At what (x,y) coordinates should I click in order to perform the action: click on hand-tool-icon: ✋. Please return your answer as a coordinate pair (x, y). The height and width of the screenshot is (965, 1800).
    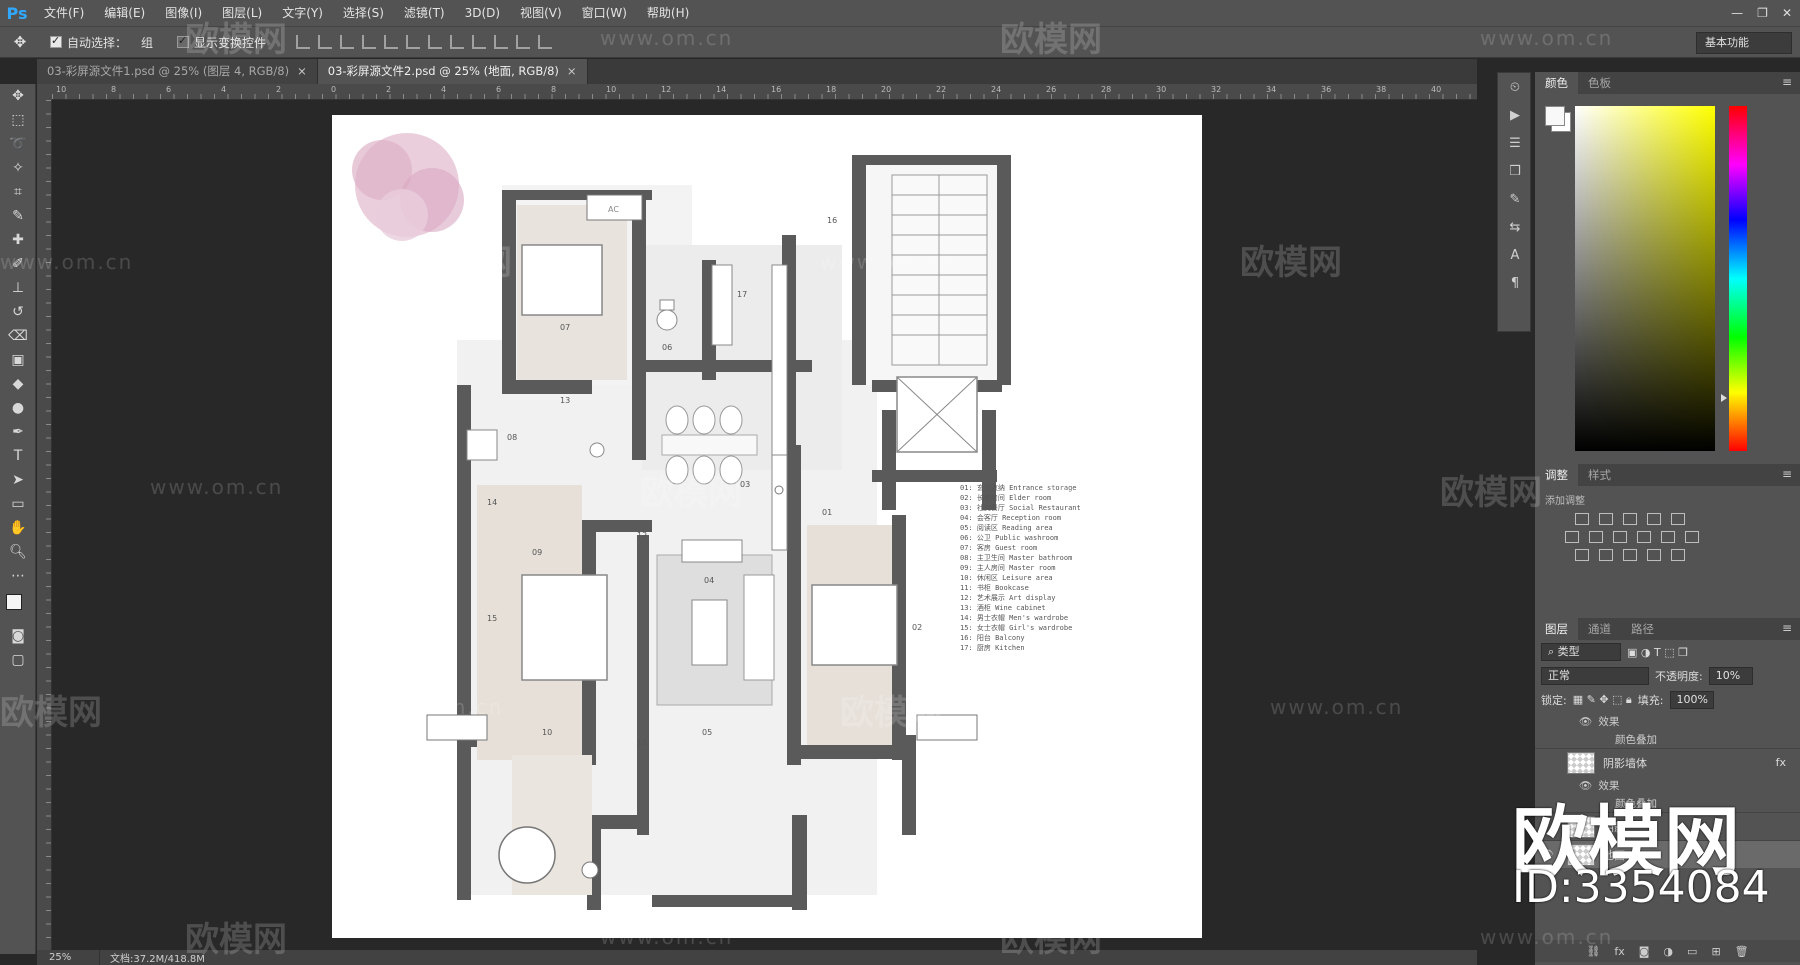
    Looking at the image, I should click on (18, 528).